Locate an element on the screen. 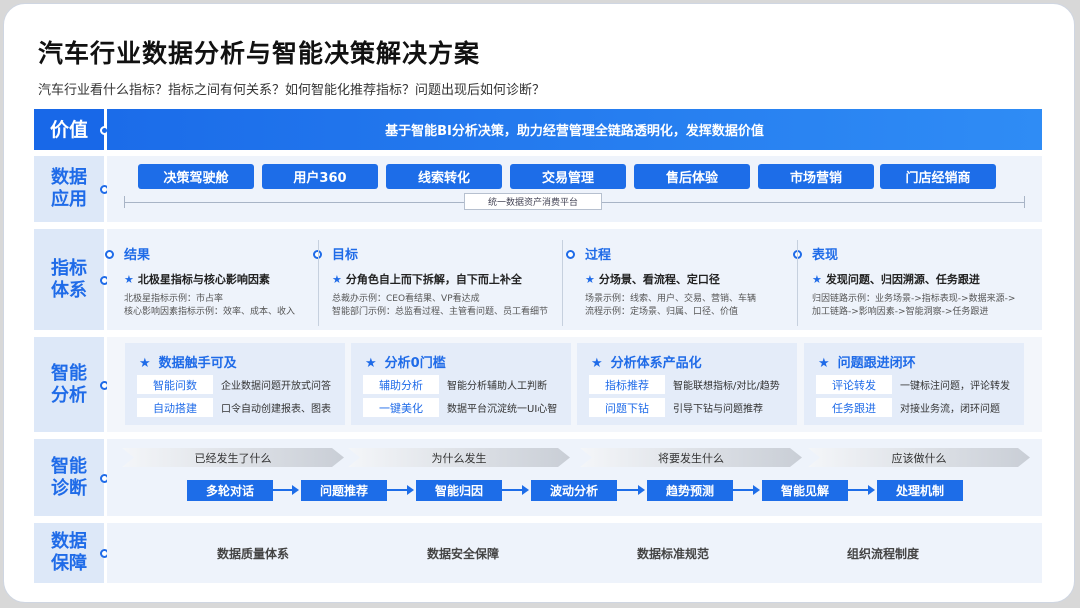  guarantee-item: 数据标准规范 is located at coordinates (672, 554).